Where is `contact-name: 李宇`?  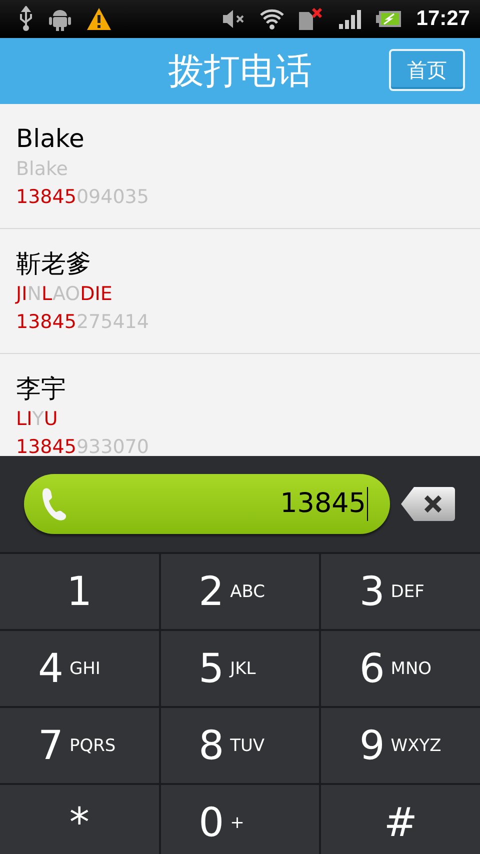
contact-name: 李宇 is located at coordinates (41, 389).